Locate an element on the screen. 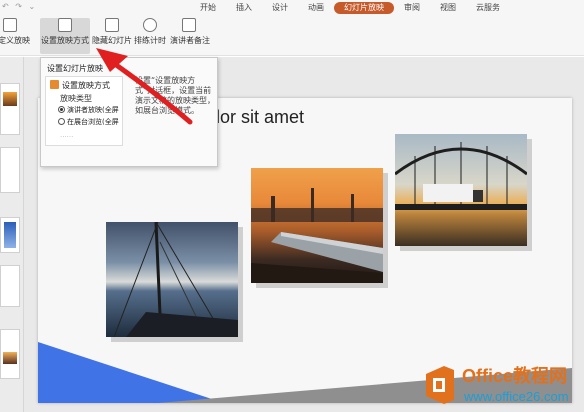 This screenshot has width=584, height=412. watermark-brand: Office教程网 is located at coordinates (515, 376).